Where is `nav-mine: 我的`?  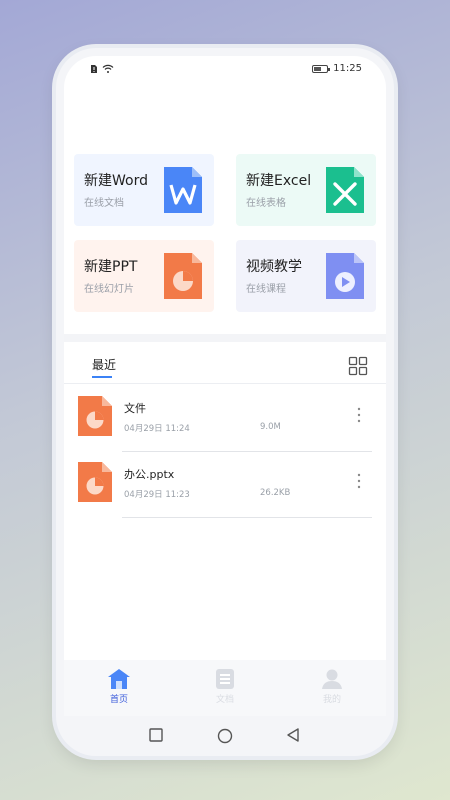 nav-mine: 我的 is located at coordinates (332, 686).